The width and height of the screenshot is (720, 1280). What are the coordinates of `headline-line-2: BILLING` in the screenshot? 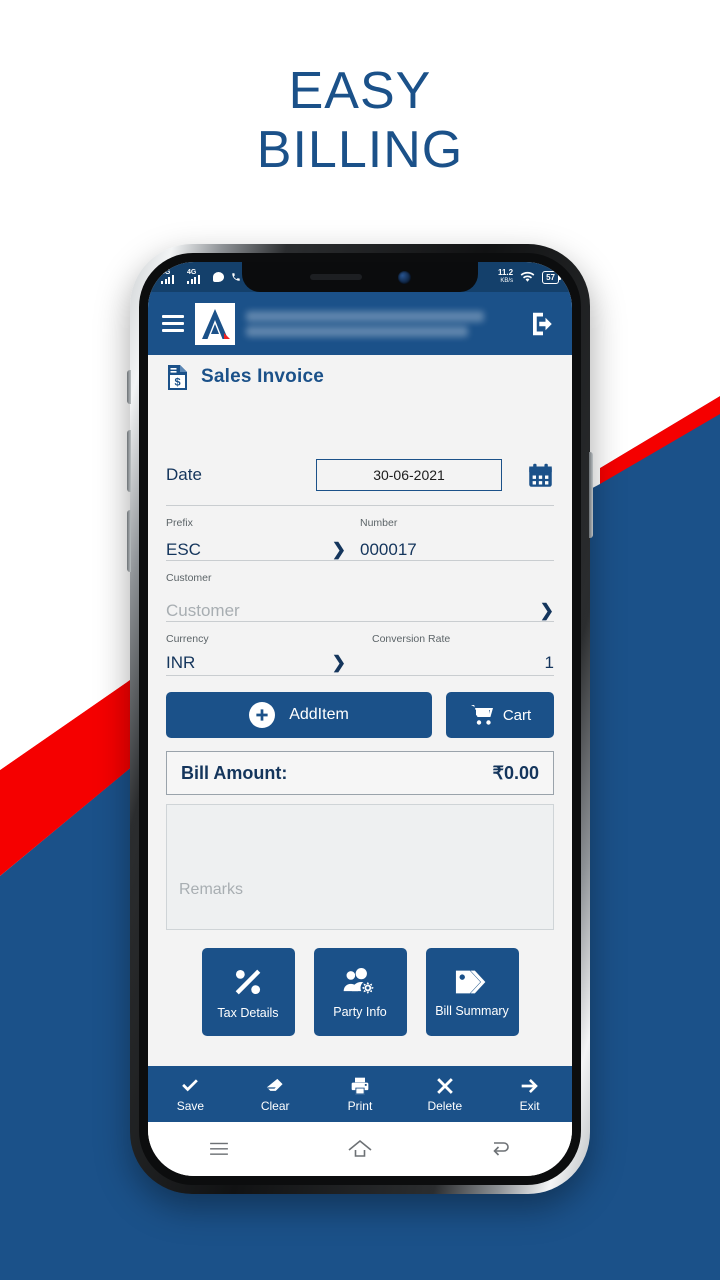 It's located at (360, 150).